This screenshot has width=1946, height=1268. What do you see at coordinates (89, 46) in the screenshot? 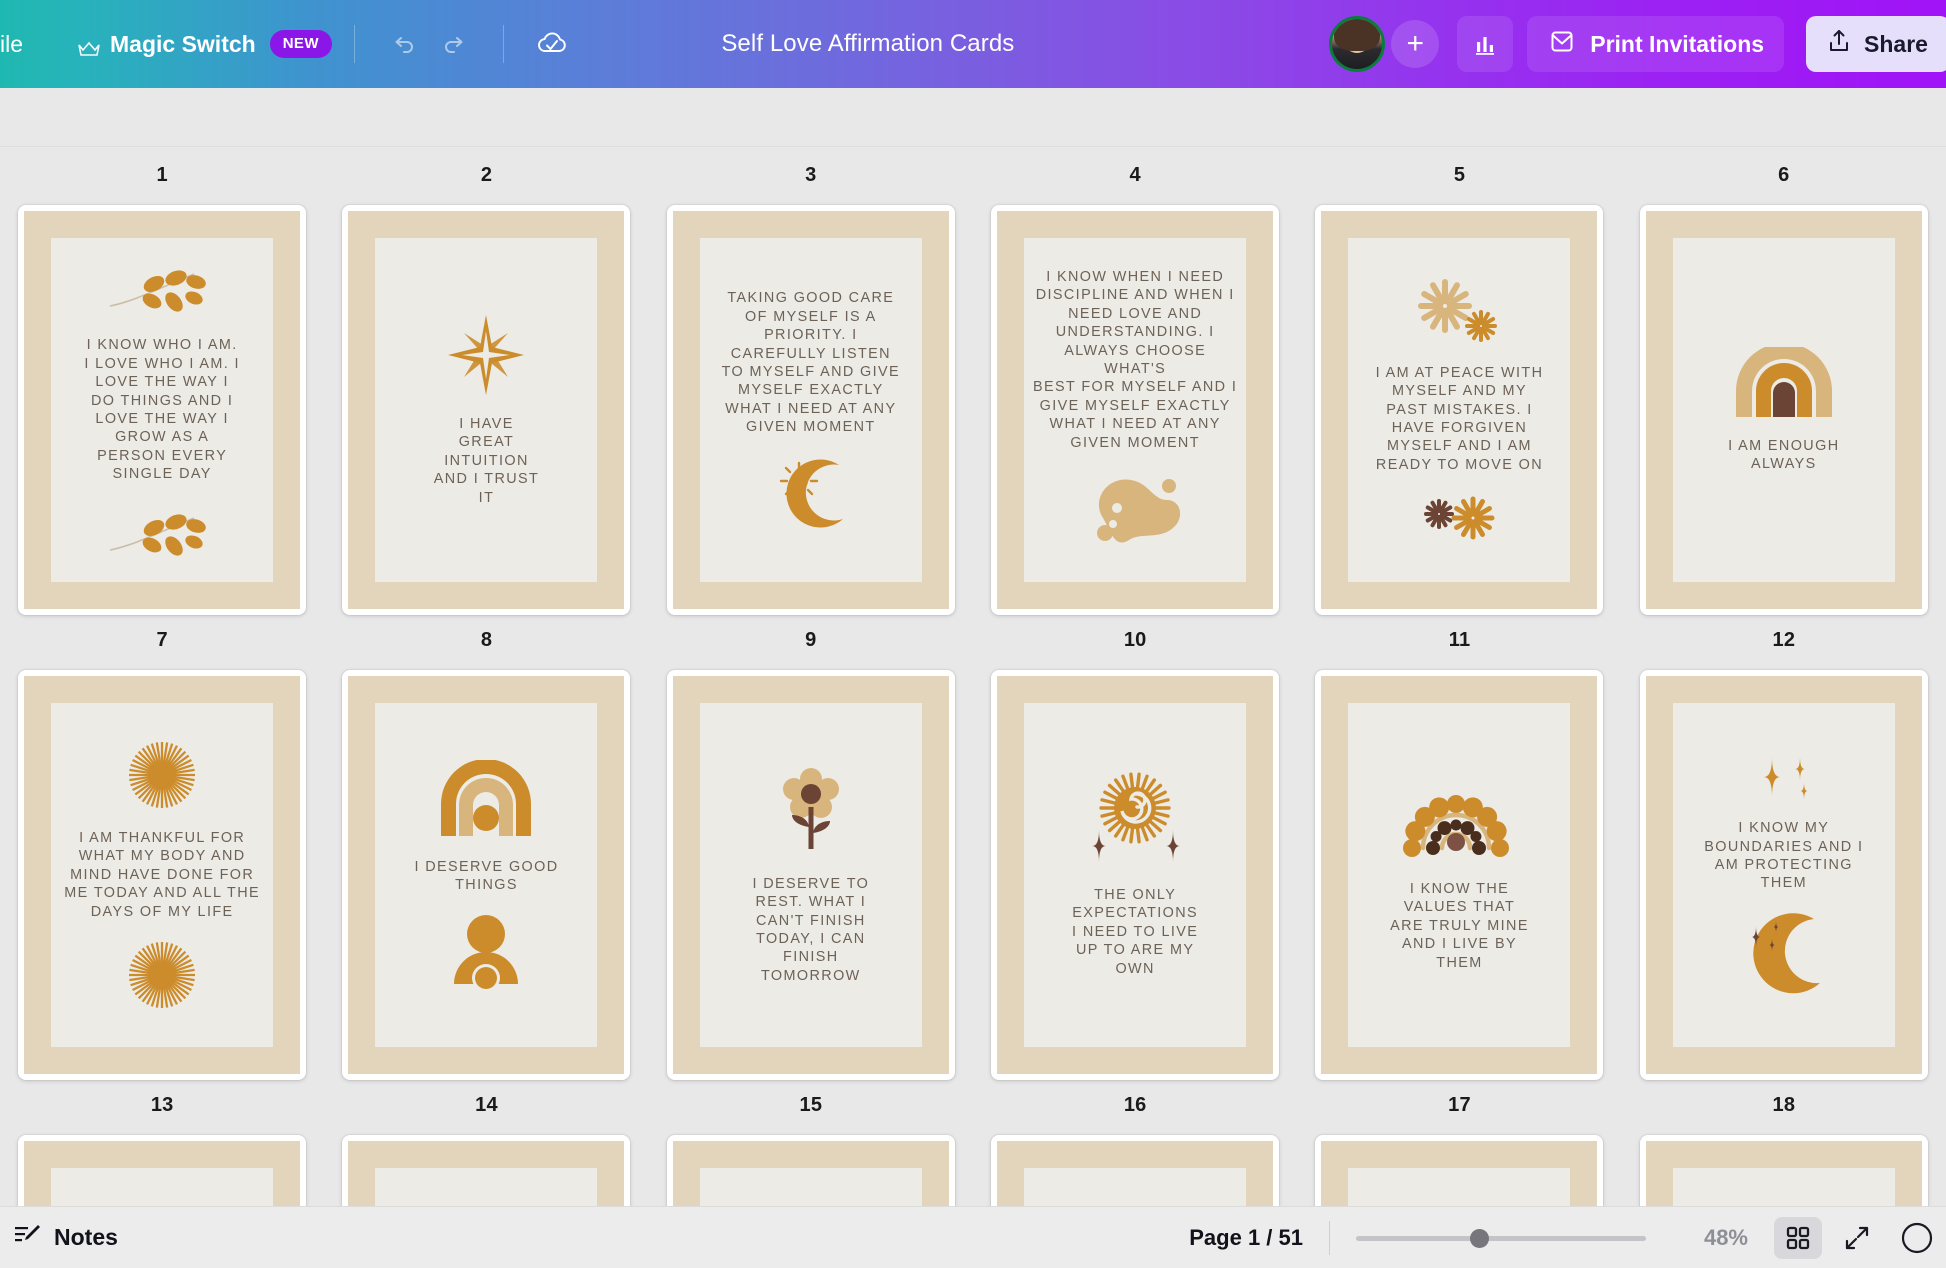
I see `crown-icon` at bounding box center [89, 46].